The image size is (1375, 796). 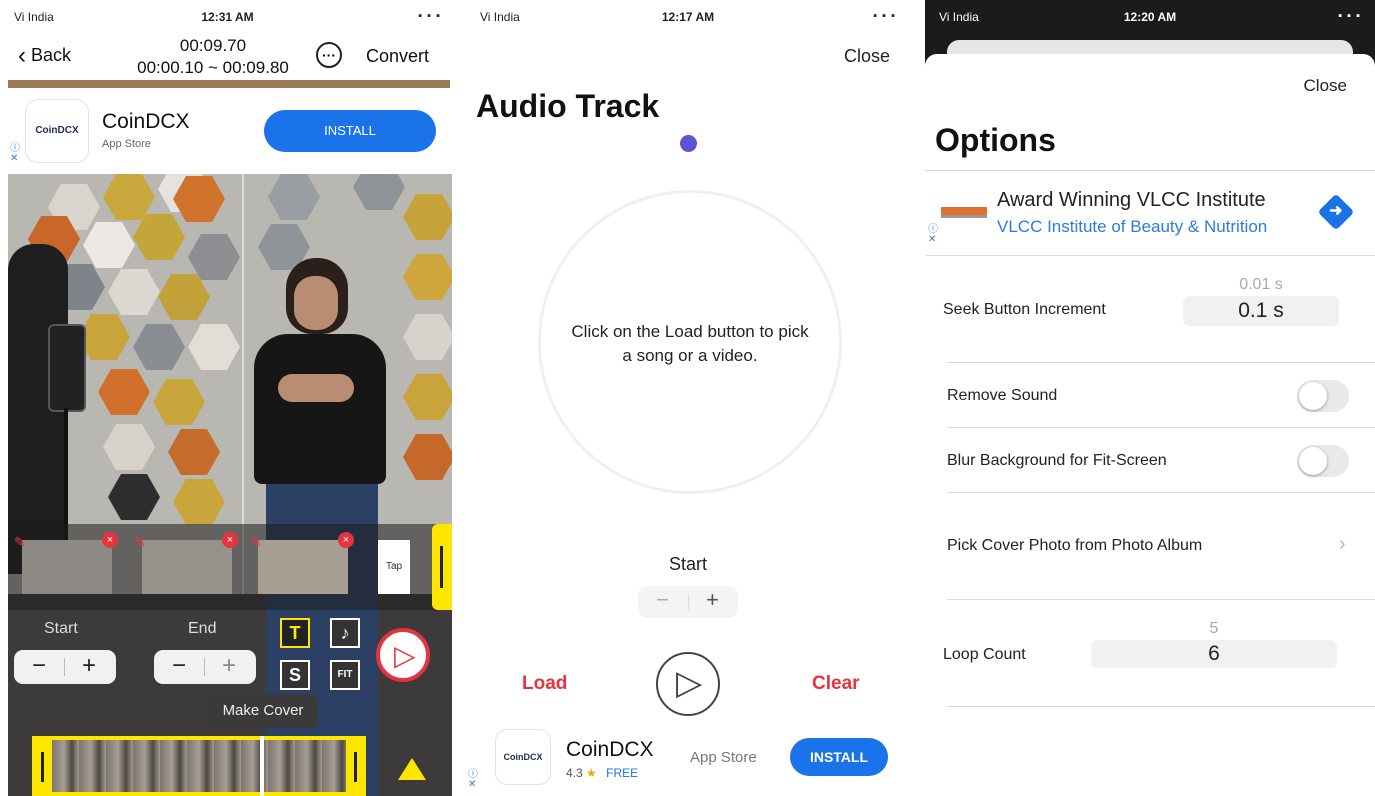 What do you see at coordinates (22, 55) in the screenshot?
I see `chevron-left-icon: ‹` at bounding box center [22, 55].